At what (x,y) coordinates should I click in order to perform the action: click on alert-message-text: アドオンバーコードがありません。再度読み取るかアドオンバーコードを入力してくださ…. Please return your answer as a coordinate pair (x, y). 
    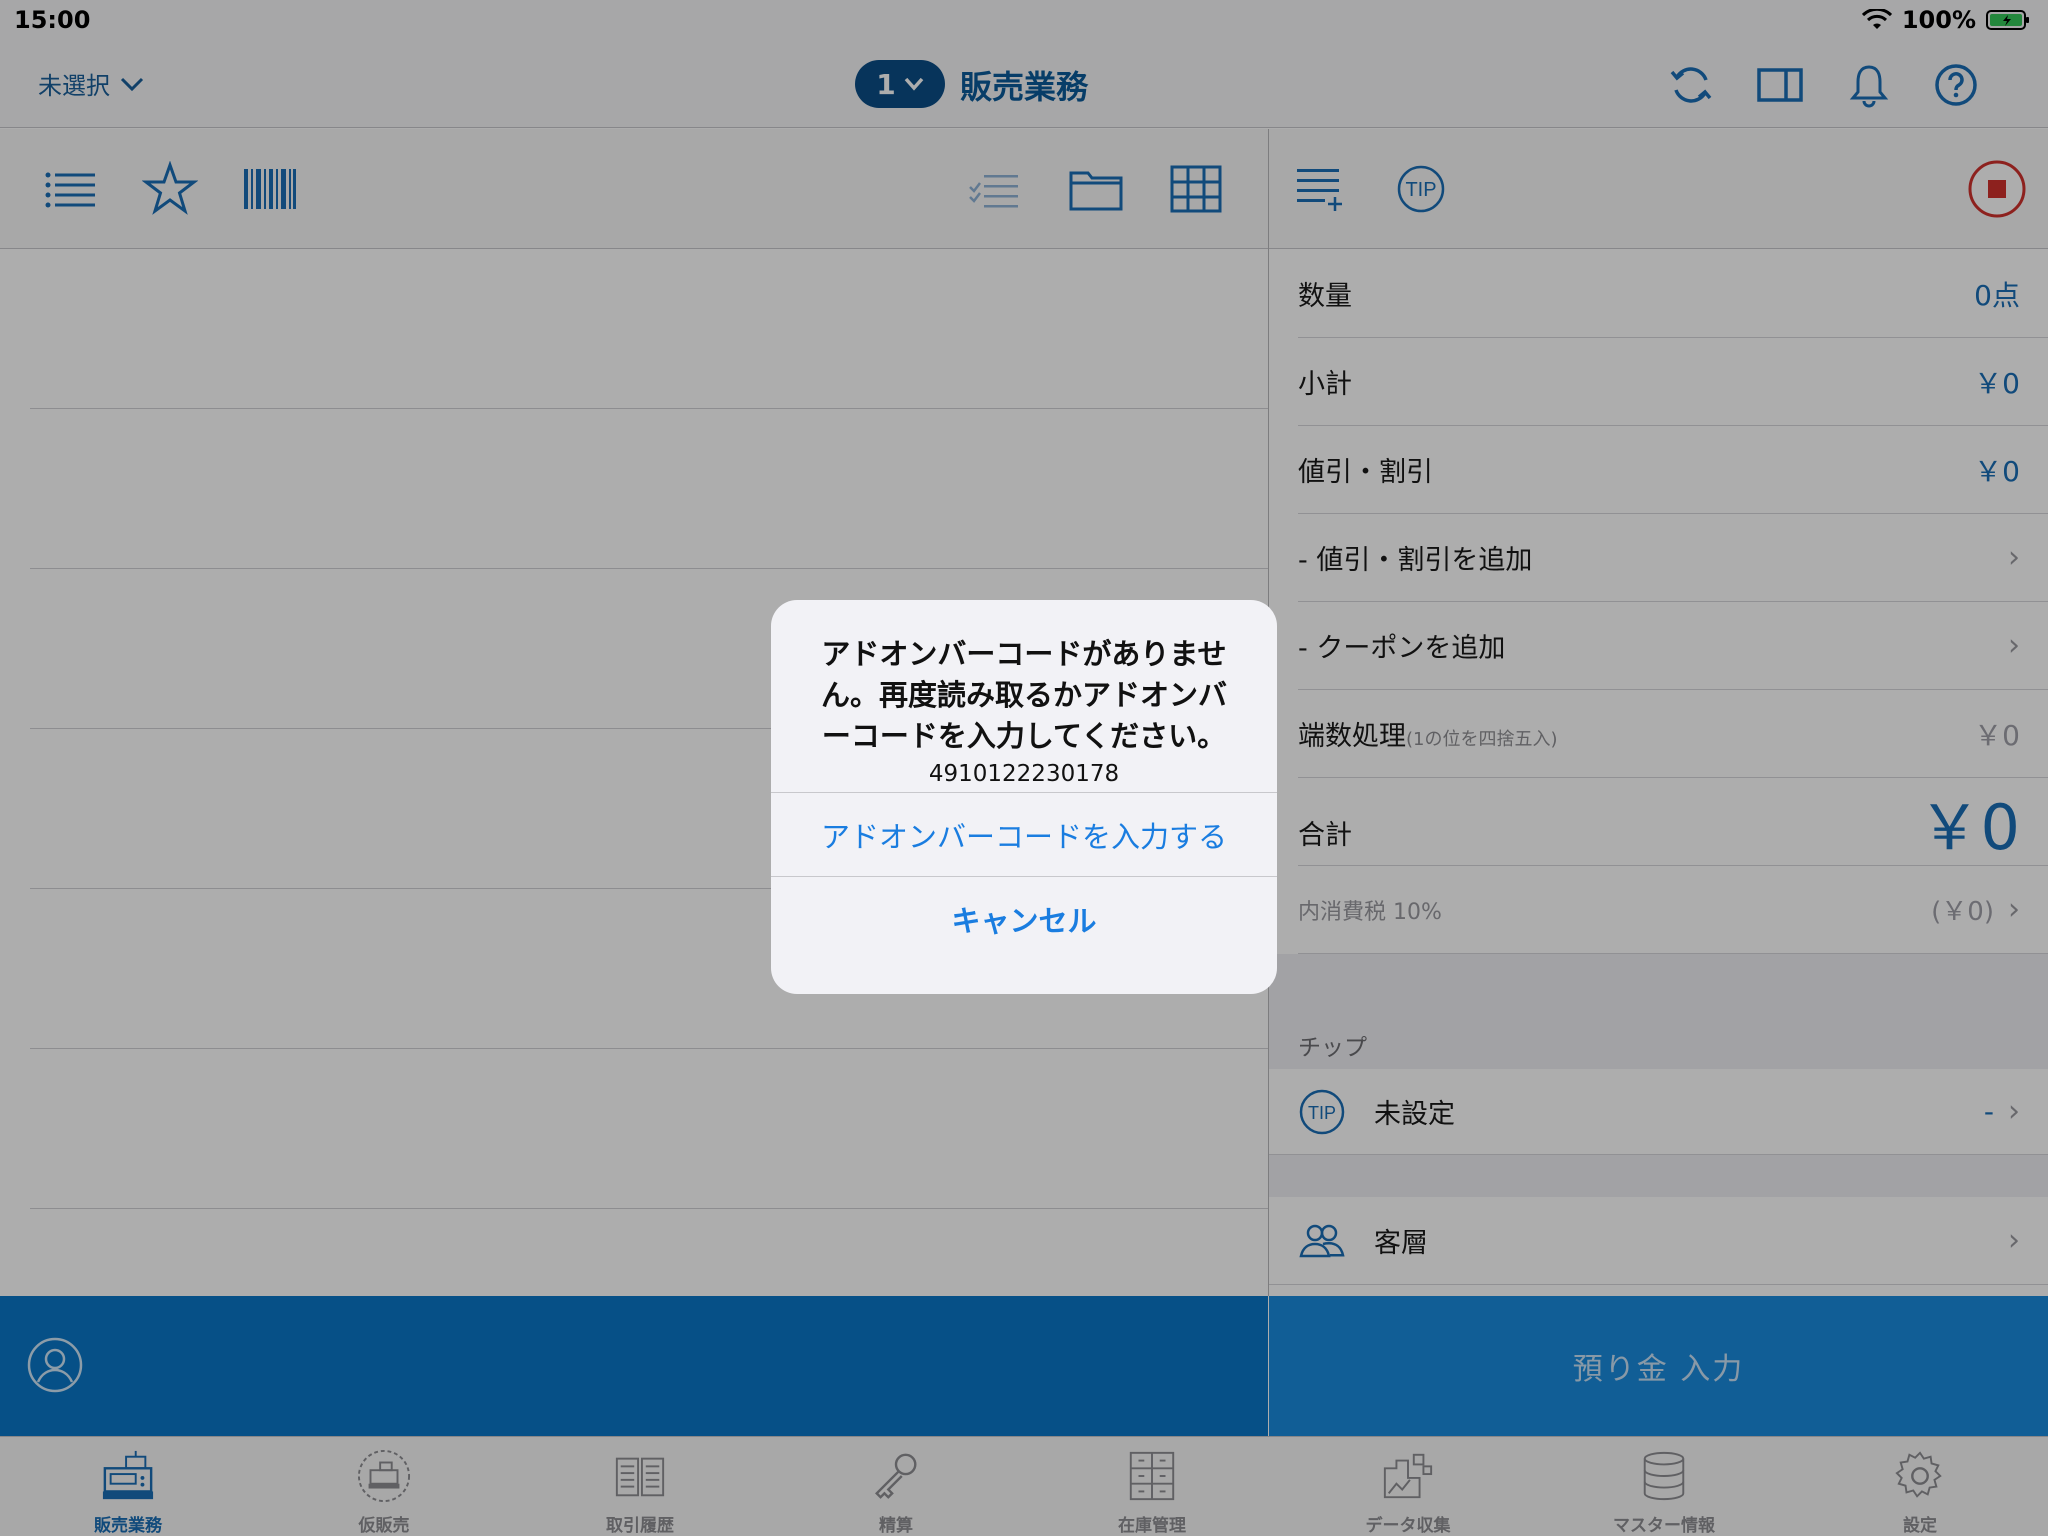
    Looking at the image, I should click on (1023, 695).